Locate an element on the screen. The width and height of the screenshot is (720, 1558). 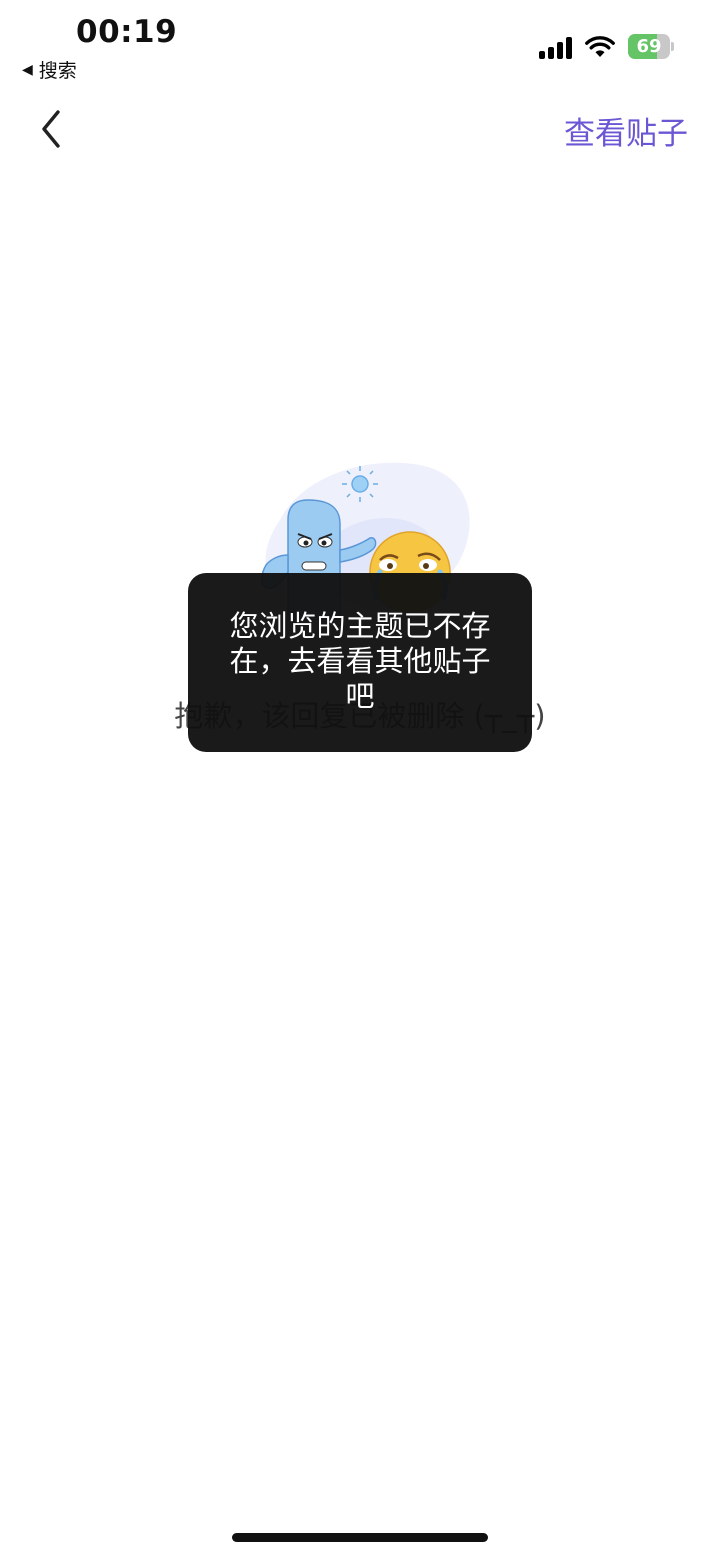
status-bar: 00:19 ◀ 搜索 69 is located at coordinates (360, 45).